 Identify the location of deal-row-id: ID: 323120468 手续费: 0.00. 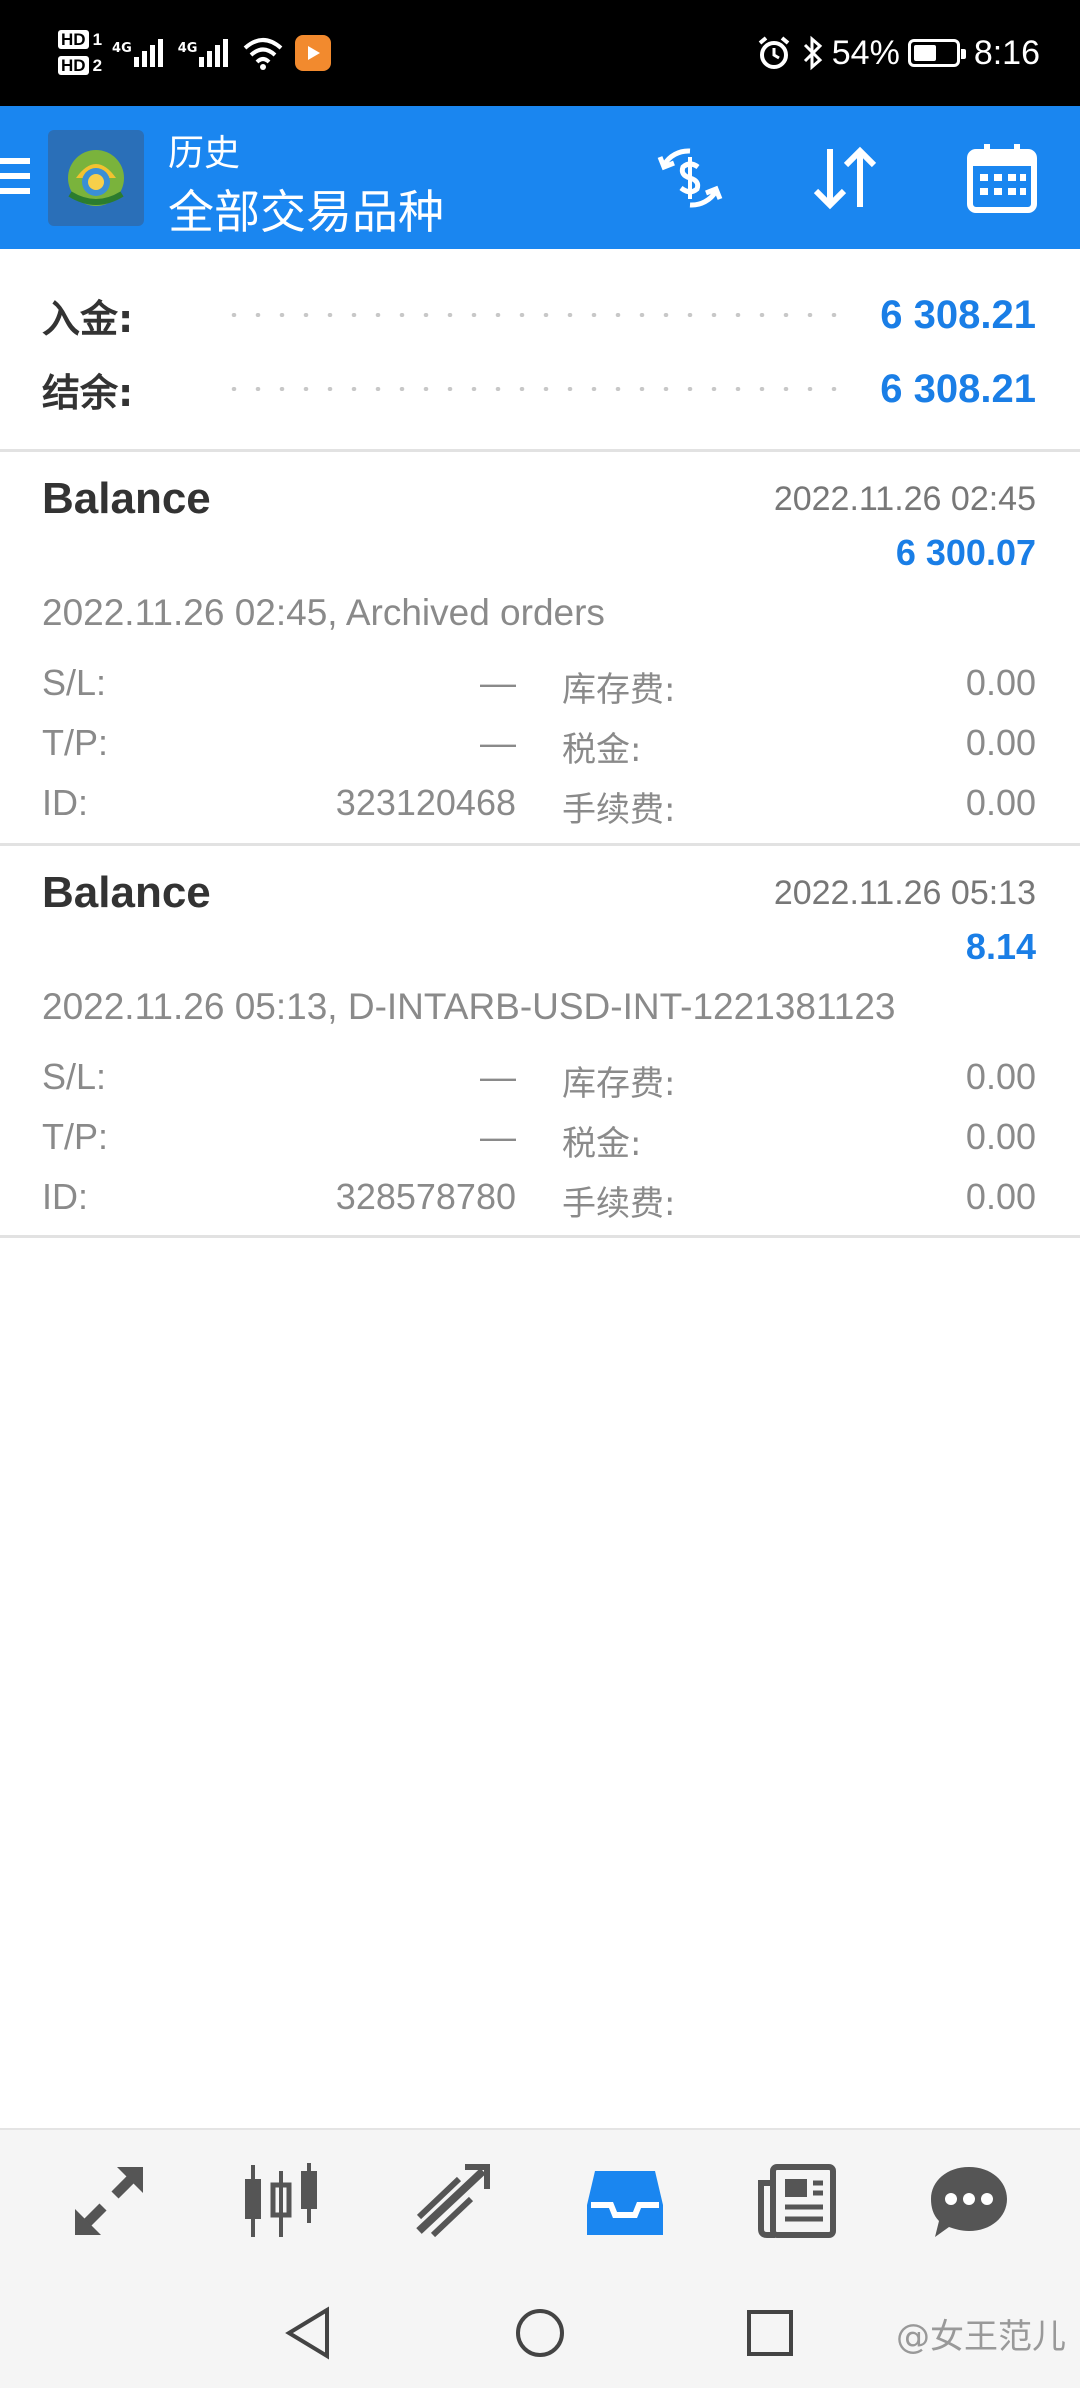
(539, 807).